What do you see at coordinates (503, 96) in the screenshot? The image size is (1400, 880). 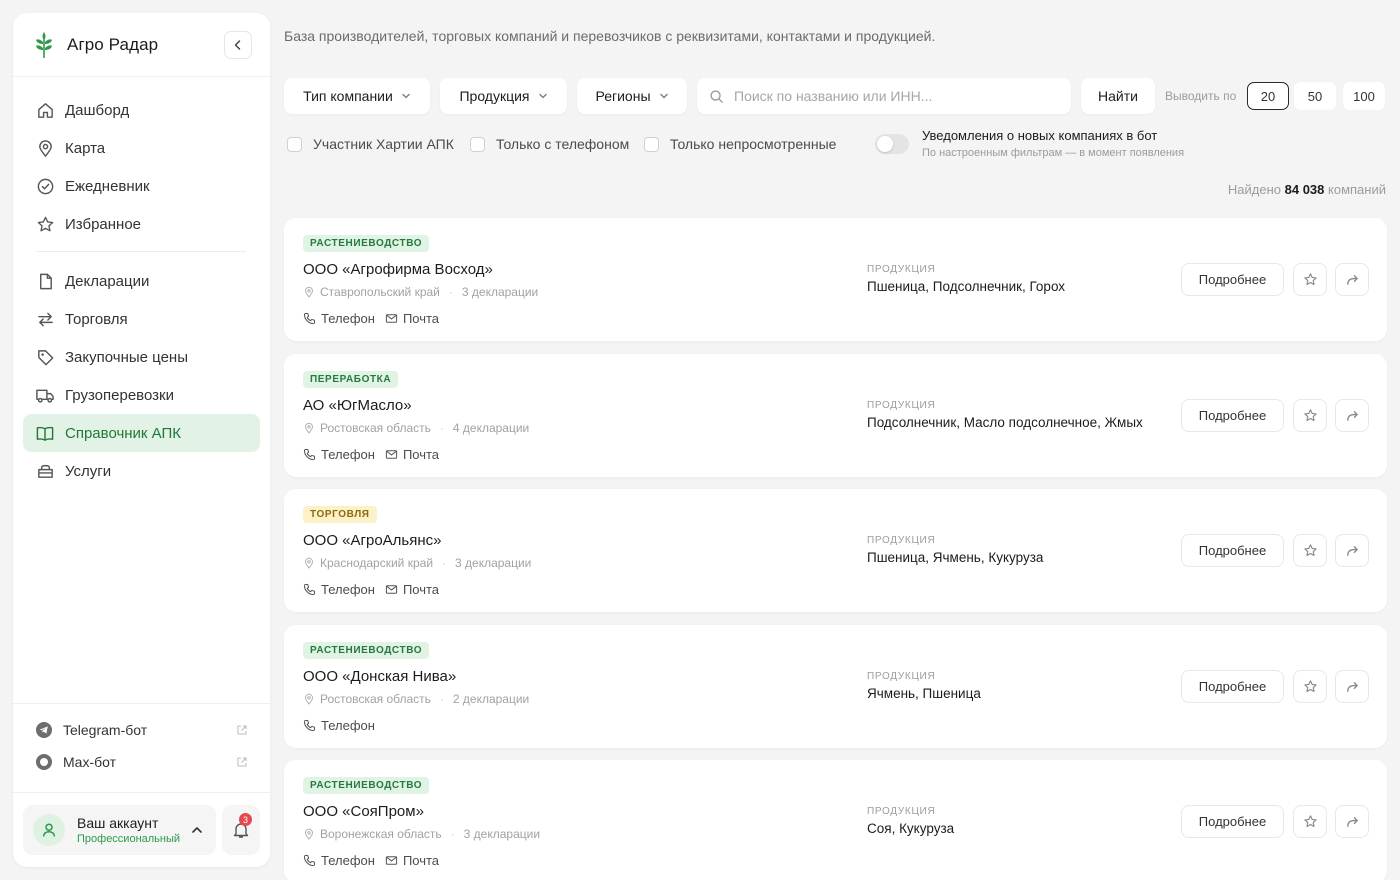 I see `products-dropdown: Продукция` at bounding box center [503, 96].